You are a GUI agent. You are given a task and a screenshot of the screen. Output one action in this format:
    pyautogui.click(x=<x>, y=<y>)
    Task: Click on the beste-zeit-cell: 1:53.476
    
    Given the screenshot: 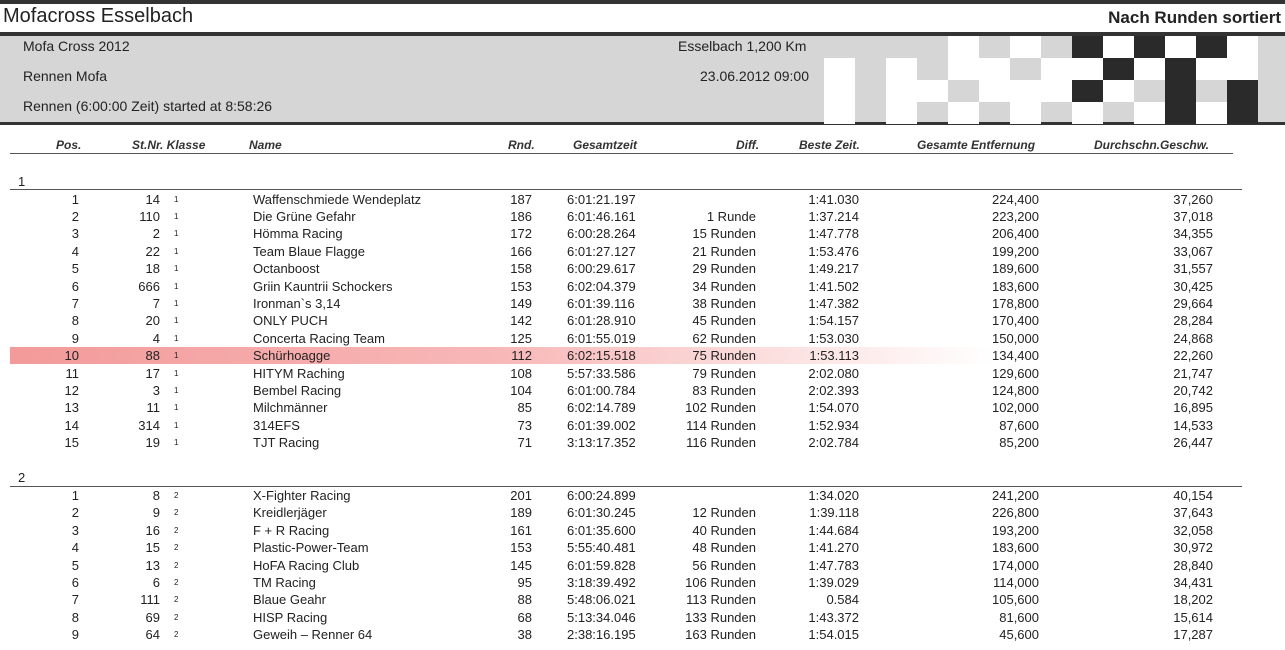 What is the action you would take?
    pyautogui.click(x=833, y=251)
    